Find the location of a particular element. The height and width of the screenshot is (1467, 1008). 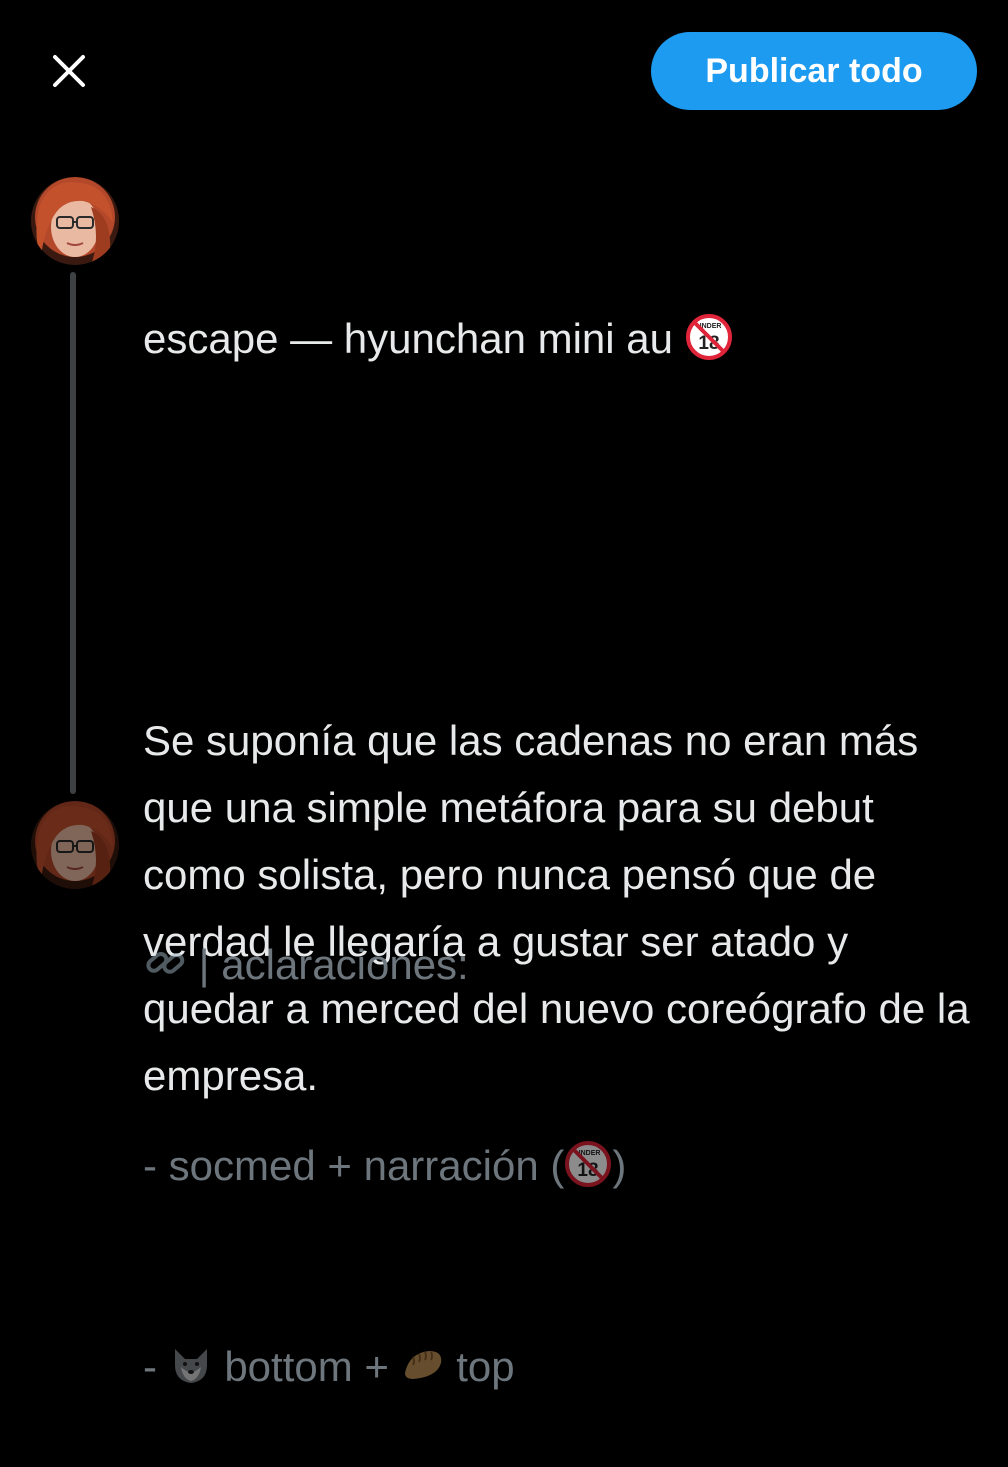

post-title: escape — hyunchan mini au UNDER 18 is located at coordinates (563, 338).